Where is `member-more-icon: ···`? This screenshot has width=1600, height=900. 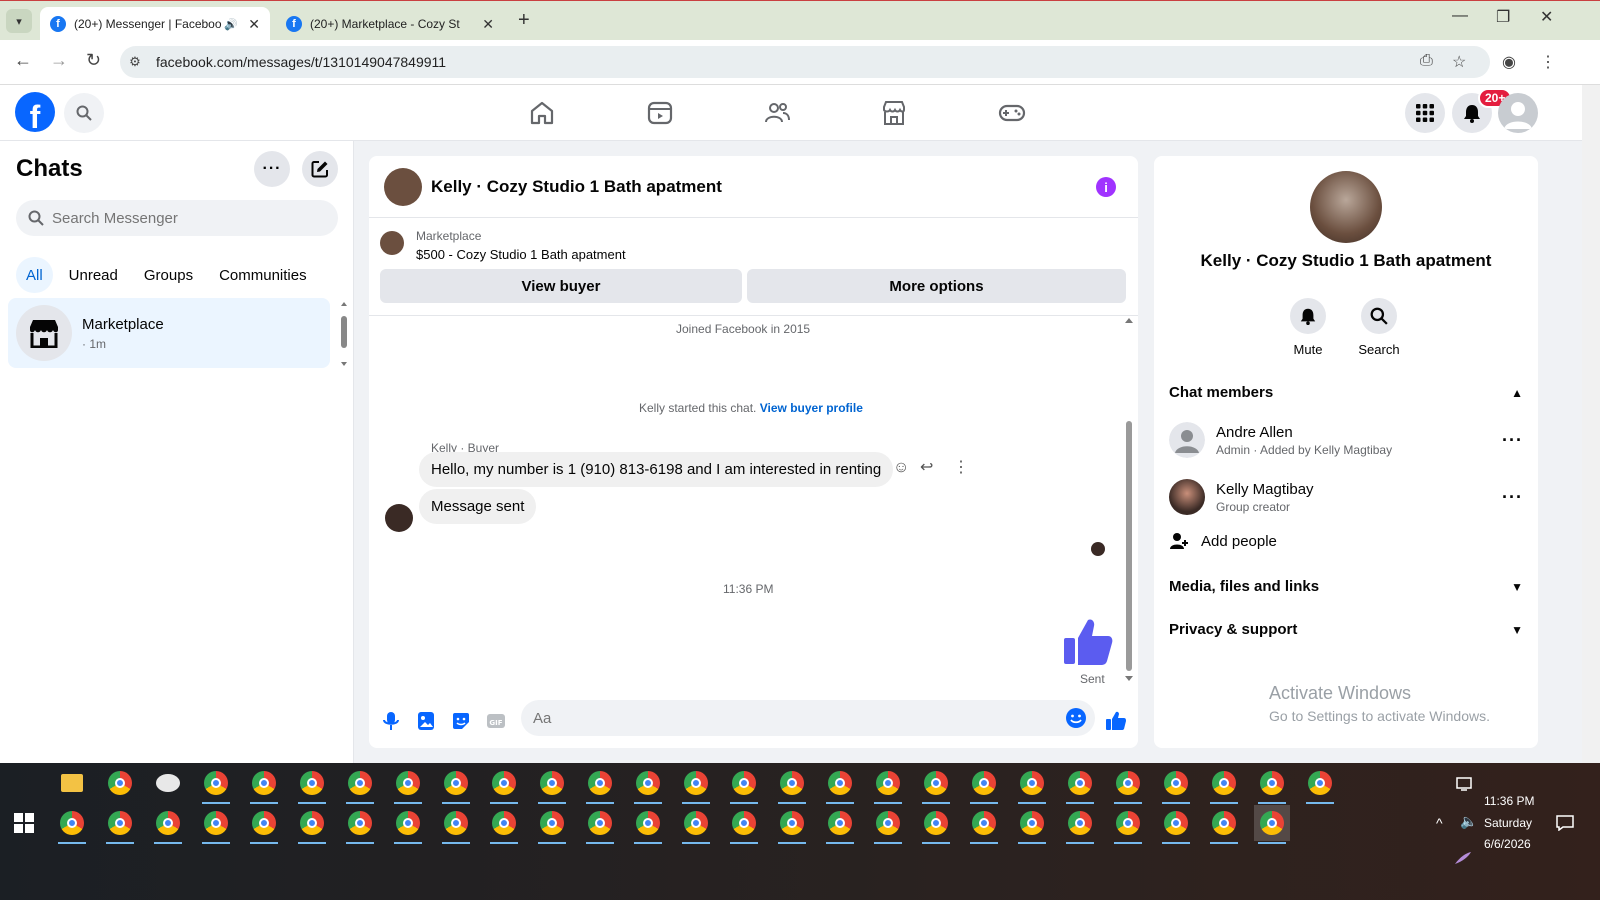 member-more-icon: ··· is located at coordinates (1512, 440).